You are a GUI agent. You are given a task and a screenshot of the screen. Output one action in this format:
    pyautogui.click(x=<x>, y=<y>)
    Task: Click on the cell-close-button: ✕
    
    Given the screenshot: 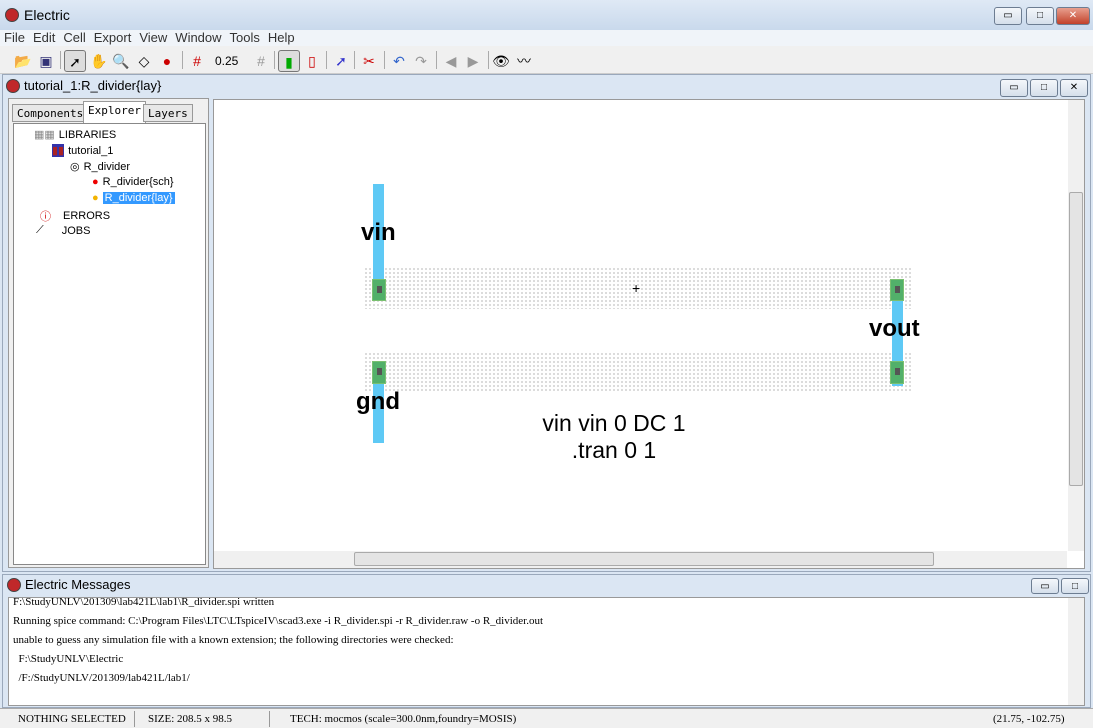 What is the action you would take?
    pyautogui.click(x=1074, y=88)
    